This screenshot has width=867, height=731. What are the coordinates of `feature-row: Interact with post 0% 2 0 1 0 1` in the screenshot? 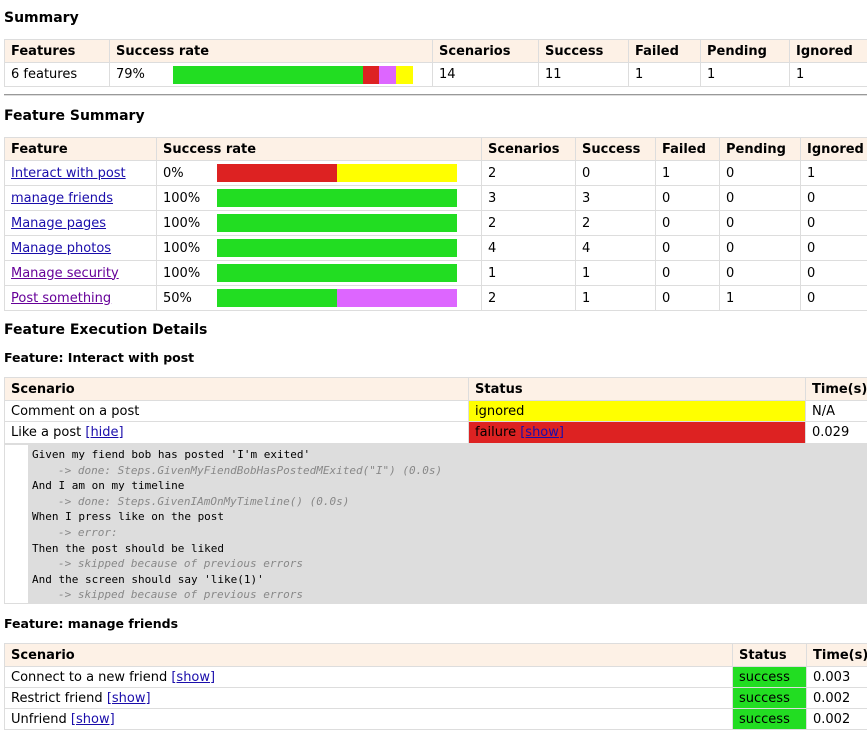 It's located at (435, 173).